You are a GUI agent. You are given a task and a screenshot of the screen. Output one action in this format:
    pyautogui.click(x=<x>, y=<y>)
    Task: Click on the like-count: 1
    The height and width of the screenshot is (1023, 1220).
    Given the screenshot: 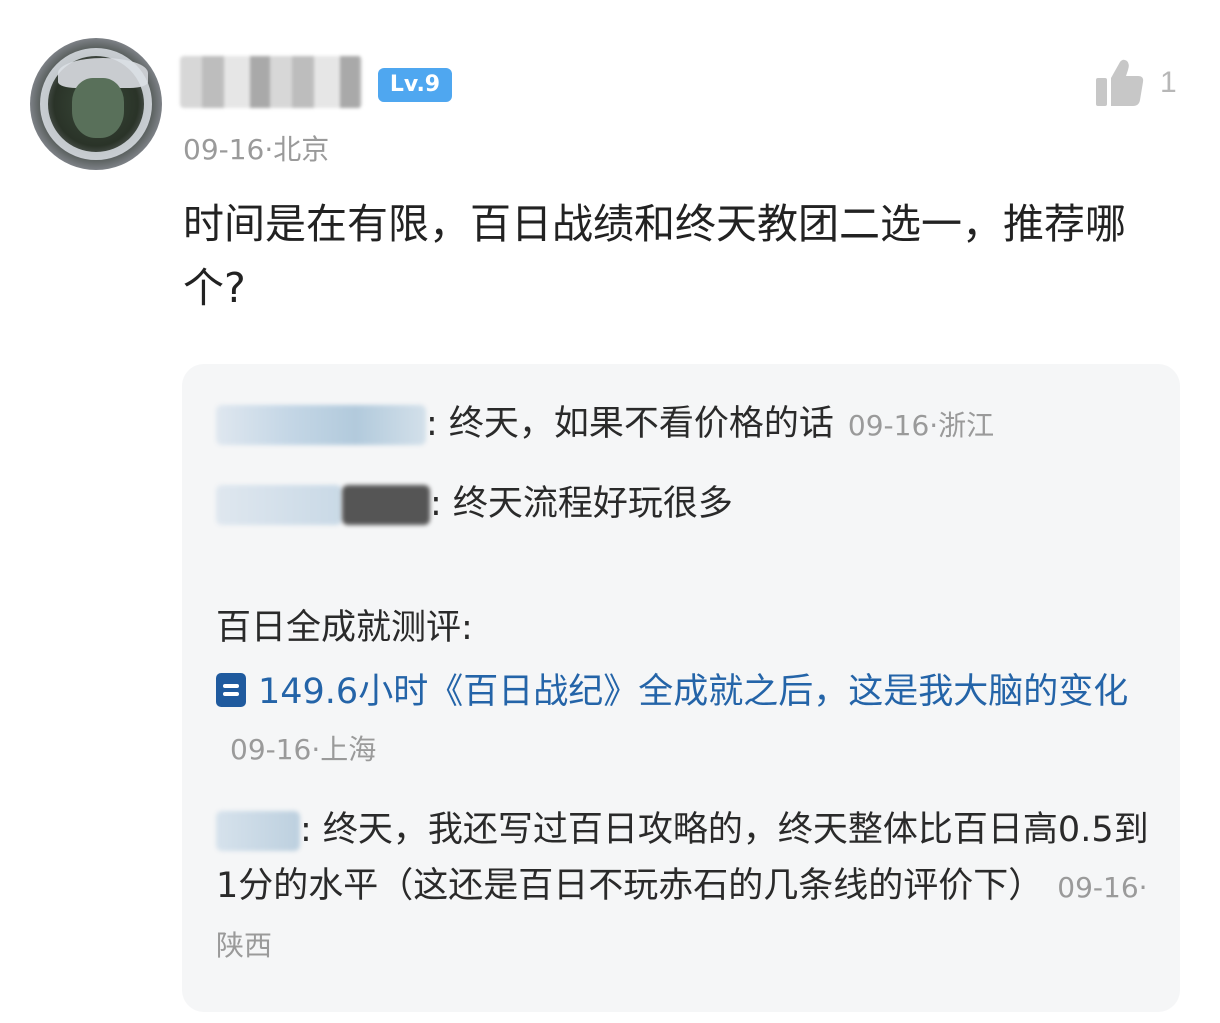 What is the action you would take?
    pyautogui.click(x=1168, y=82)
    